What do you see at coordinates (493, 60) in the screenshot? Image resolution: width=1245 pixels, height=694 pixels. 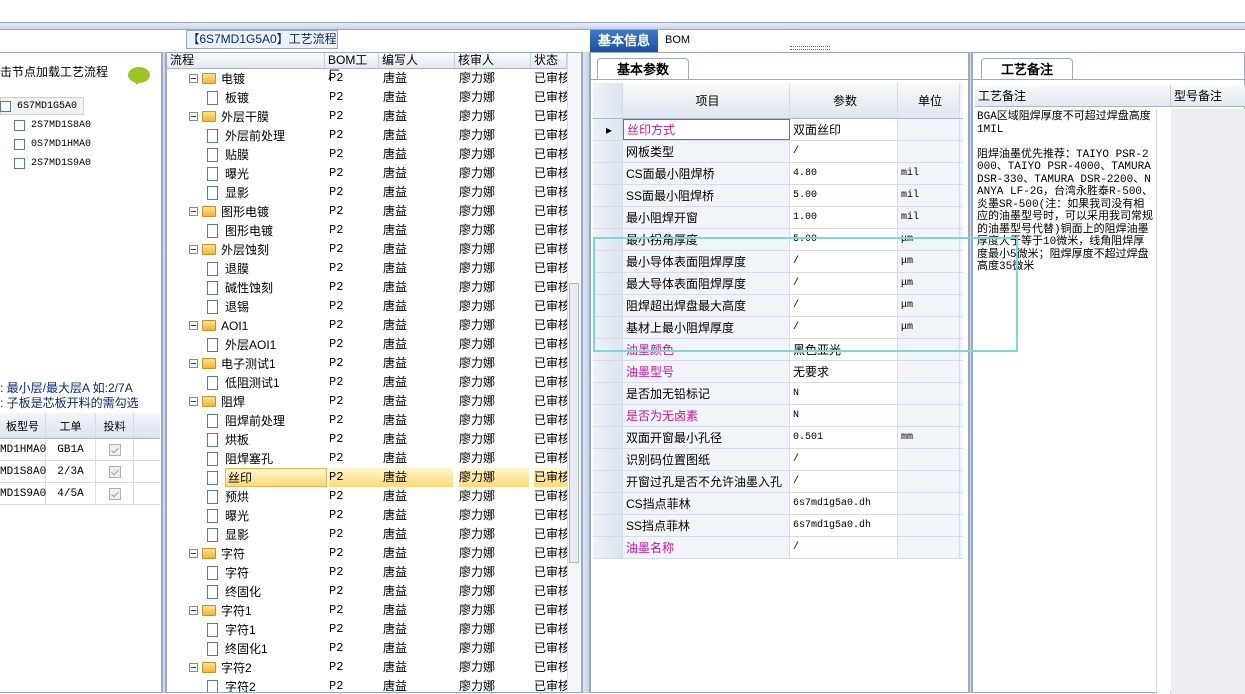 I see `col-reviewer: 核审人` at bounding box center [493, 60].